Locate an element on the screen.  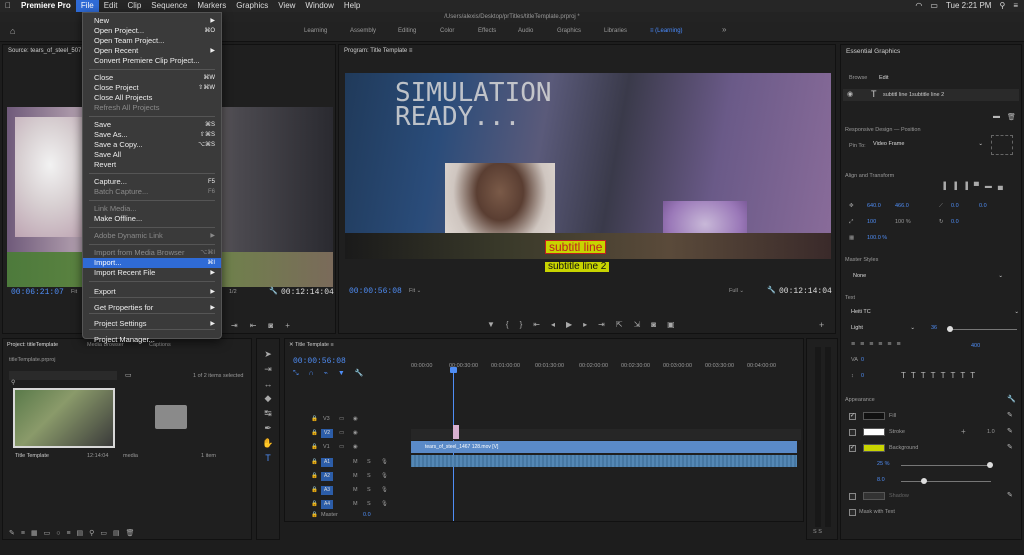
step-fwd-icon: ▸ is located at coordinates (590, 324).